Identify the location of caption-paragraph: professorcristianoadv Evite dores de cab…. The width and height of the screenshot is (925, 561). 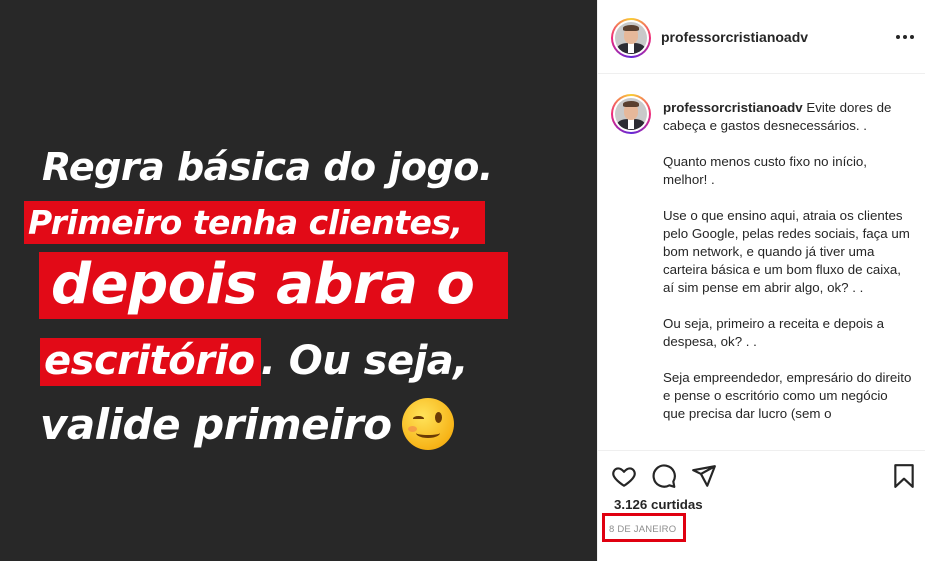
(788, 117).